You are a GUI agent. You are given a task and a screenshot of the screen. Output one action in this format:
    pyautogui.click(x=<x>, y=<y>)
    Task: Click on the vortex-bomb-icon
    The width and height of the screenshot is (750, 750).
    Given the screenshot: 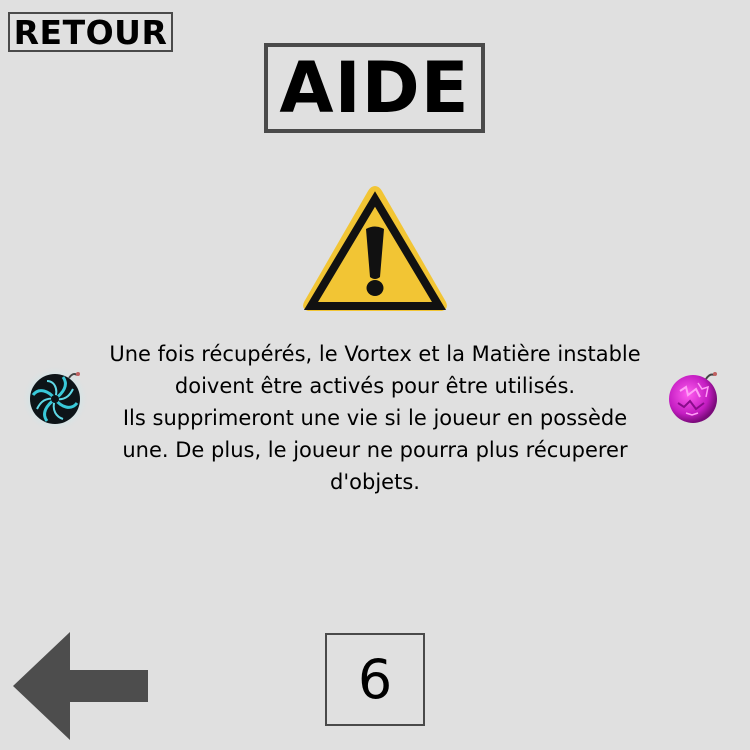 What is the action you would take?
    pyautogui.click(x=55, y=399)
    